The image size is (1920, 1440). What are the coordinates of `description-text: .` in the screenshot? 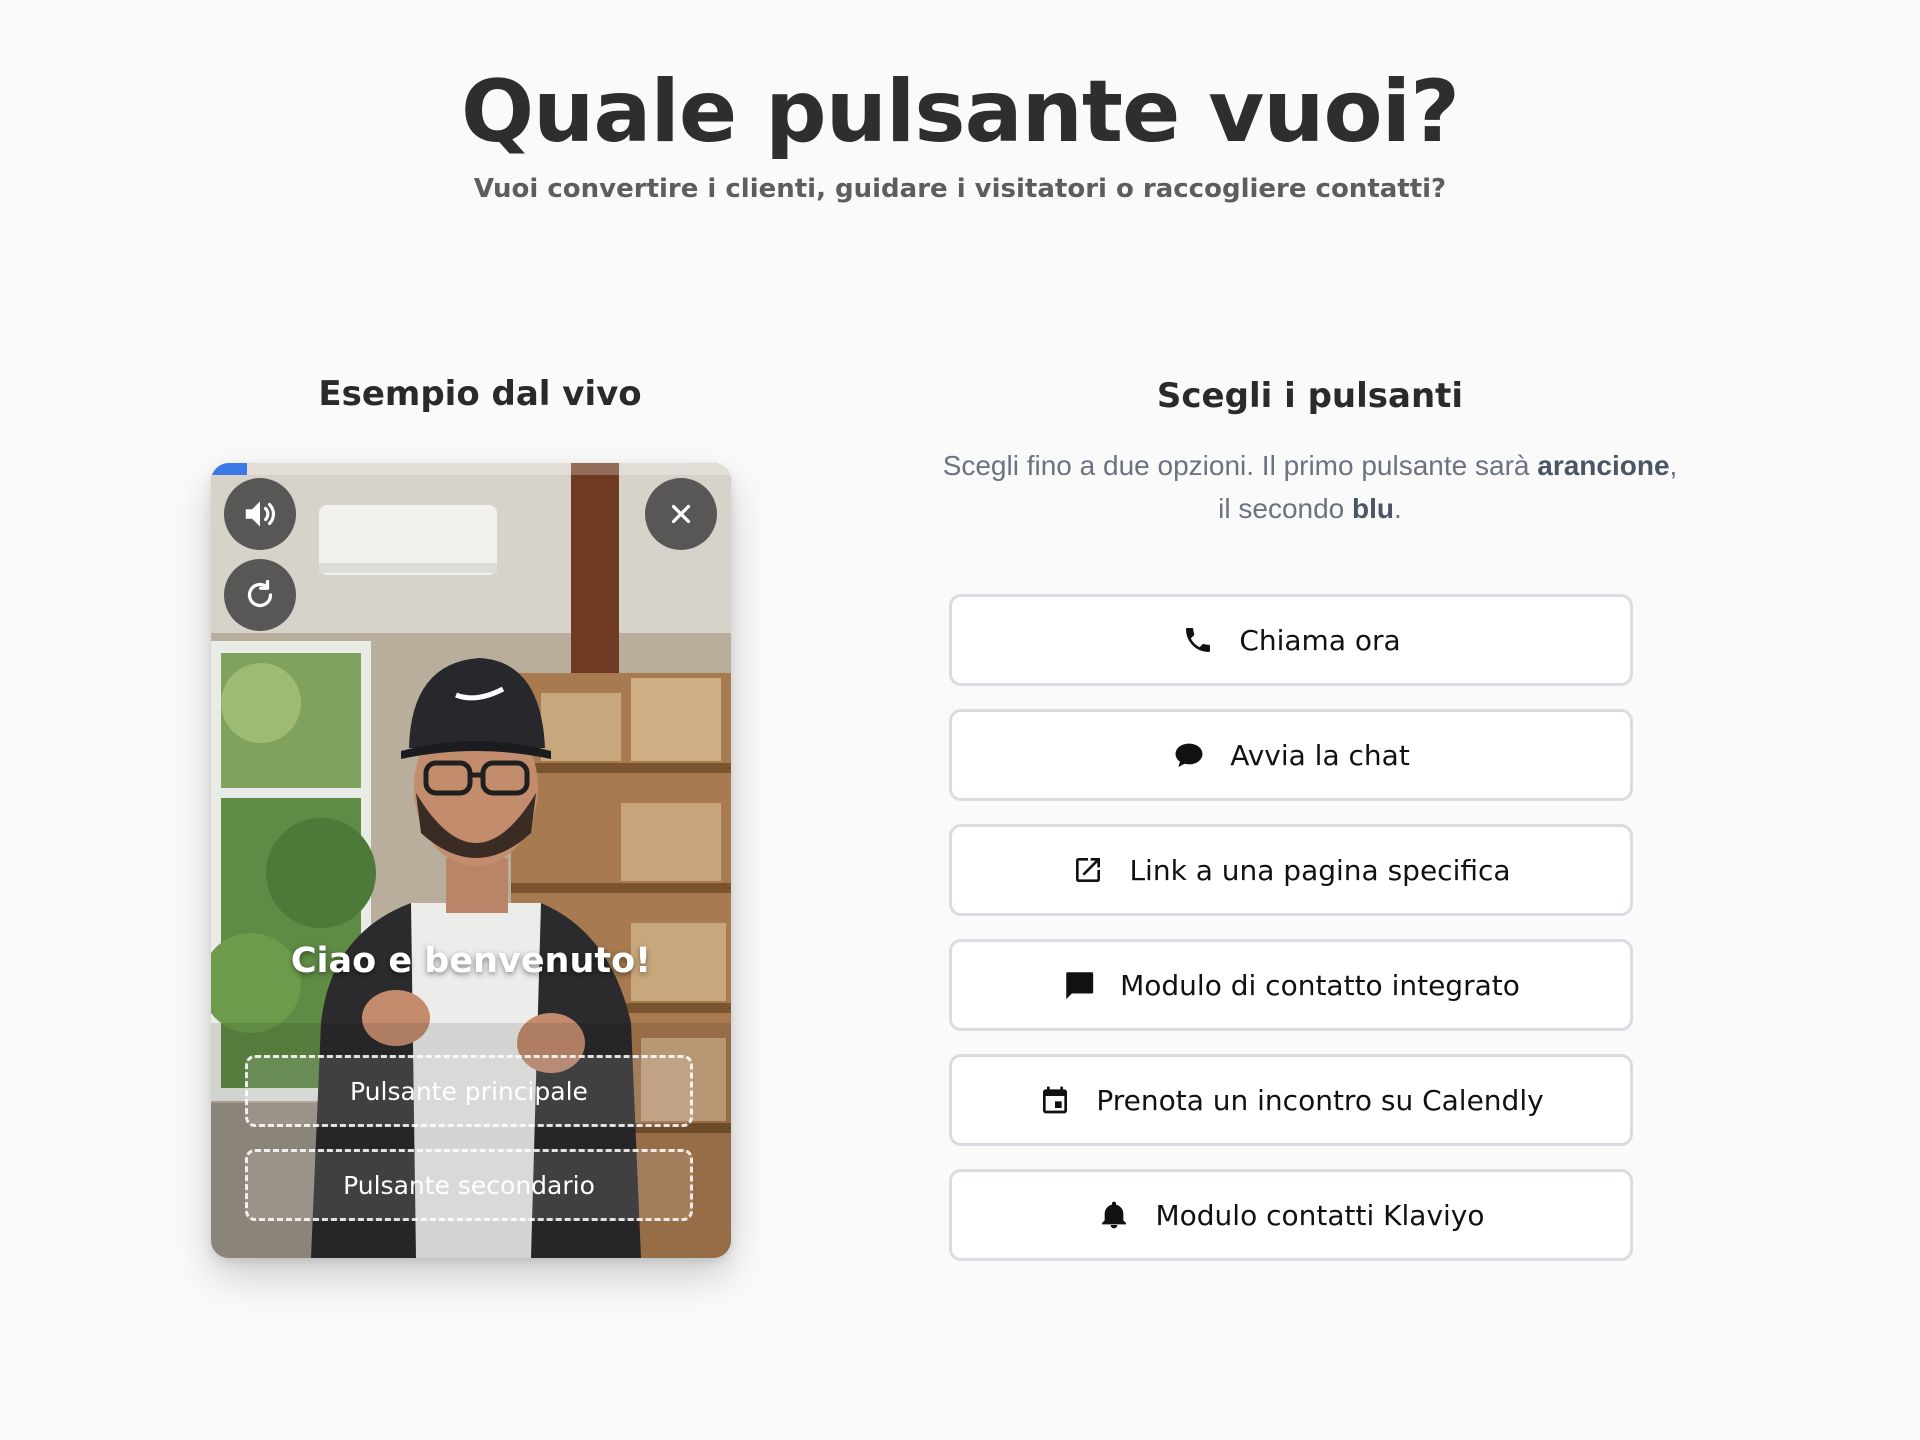 It's located at (1398, 508).